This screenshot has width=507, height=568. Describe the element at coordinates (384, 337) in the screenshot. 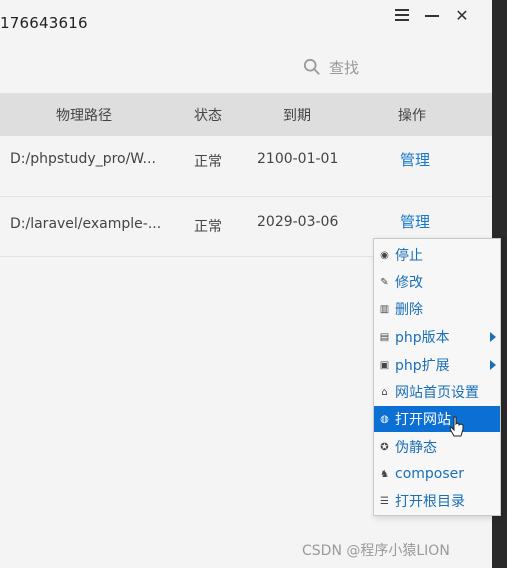

I see `php-version-icon: ▤` at that location.